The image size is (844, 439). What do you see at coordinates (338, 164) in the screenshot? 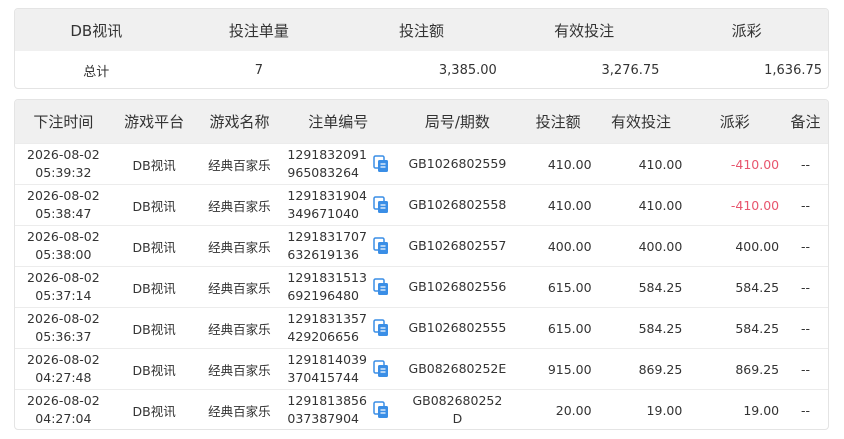
I see `order-number-cell: 1291832091 965083264` at bounding box center [338, 164].